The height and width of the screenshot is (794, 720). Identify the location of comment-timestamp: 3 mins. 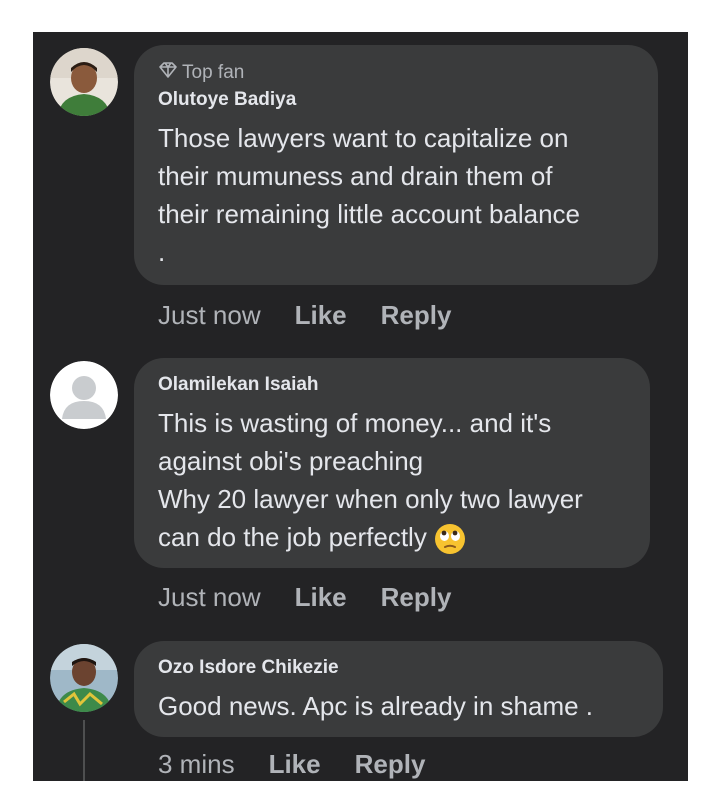
(196, 764).